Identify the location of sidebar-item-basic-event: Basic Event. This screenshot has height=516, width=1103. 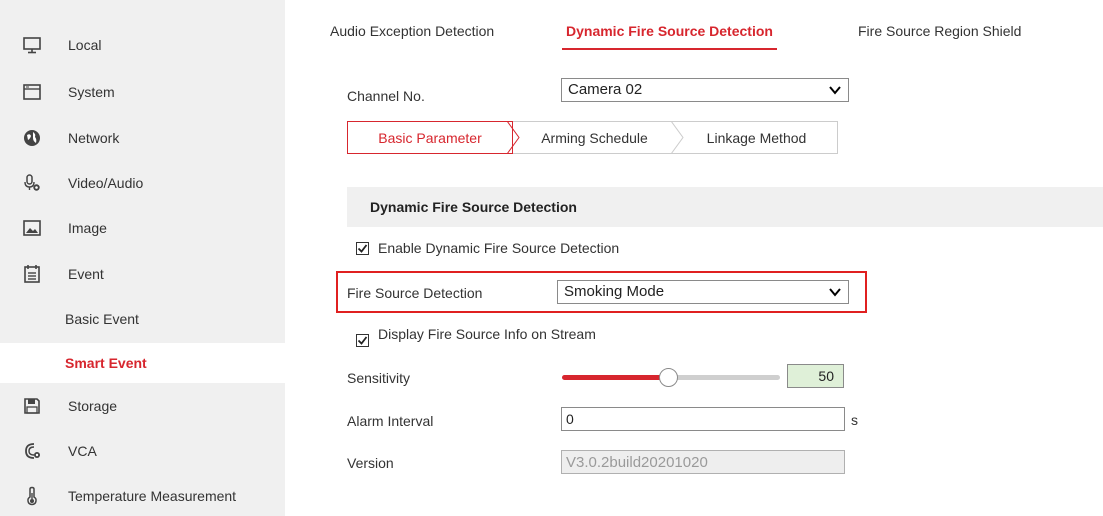
(142, 319).